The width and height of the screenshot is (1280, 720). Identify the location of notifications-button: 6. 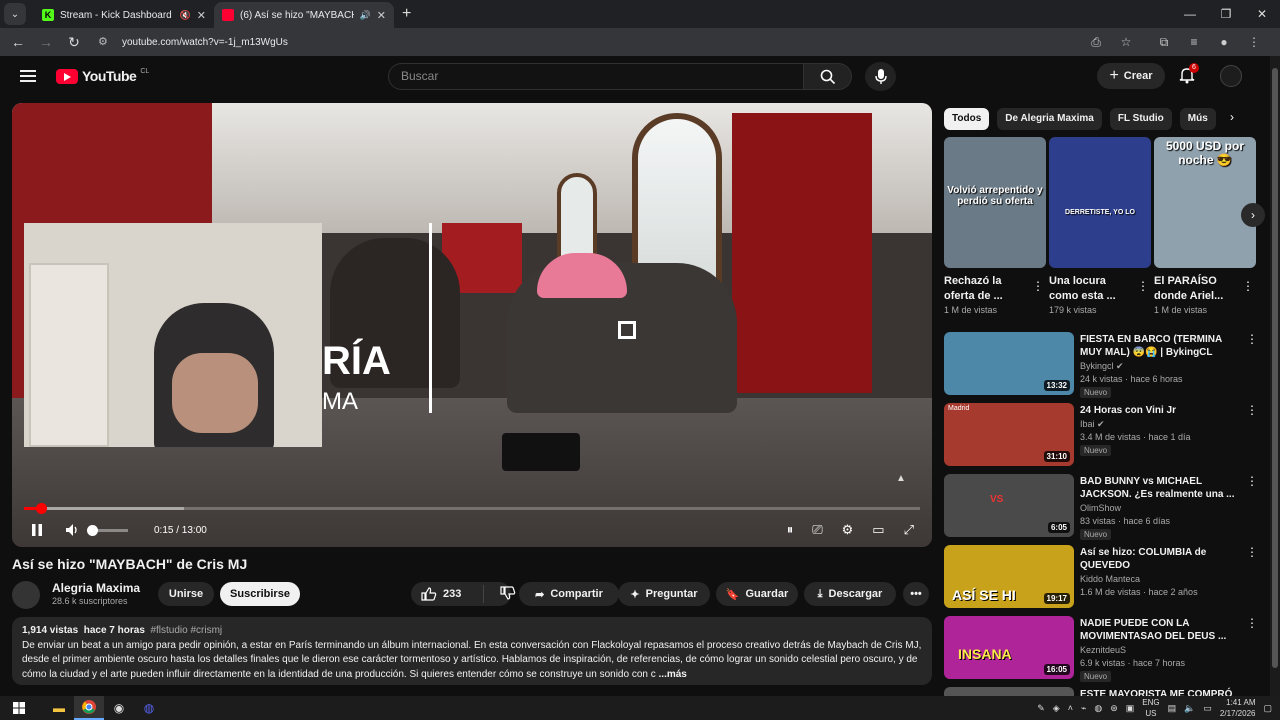
(1188, 74).